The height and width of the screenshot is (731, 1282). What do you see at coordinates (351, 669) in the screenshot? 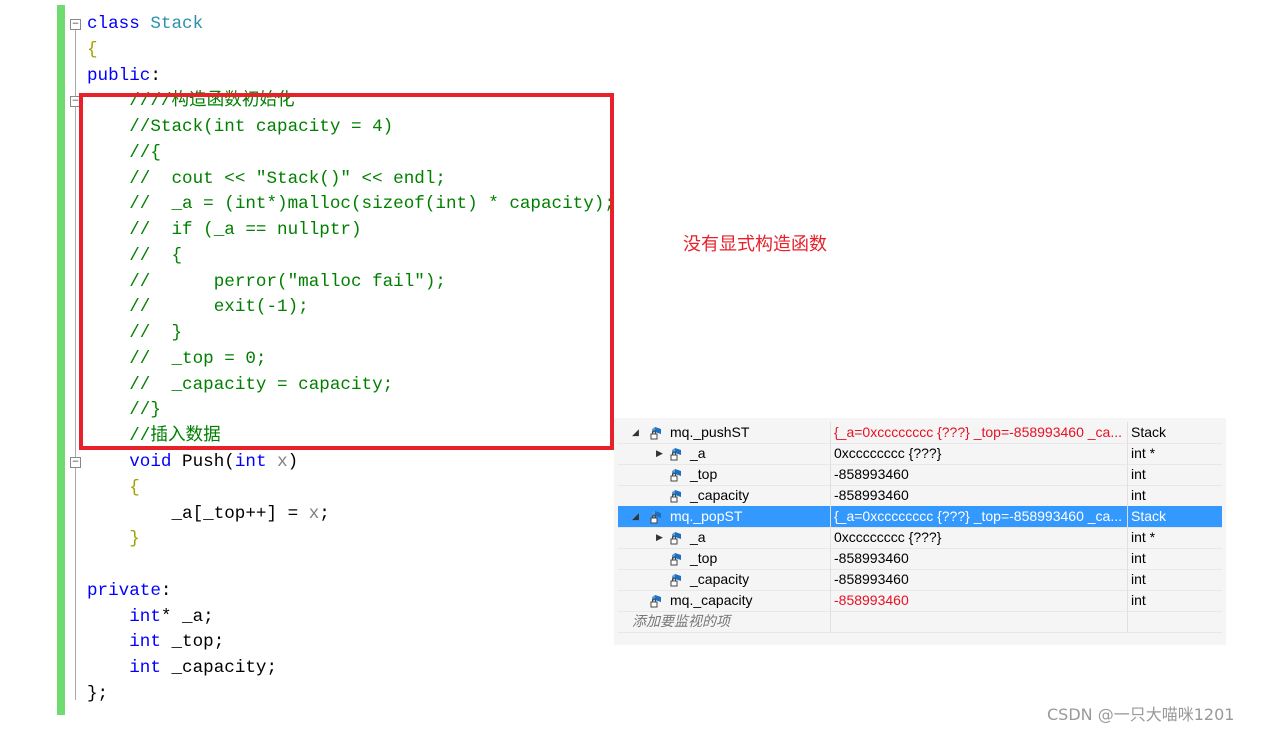
I see `code-line: int _capacity;` at bounding box center [351, 669].